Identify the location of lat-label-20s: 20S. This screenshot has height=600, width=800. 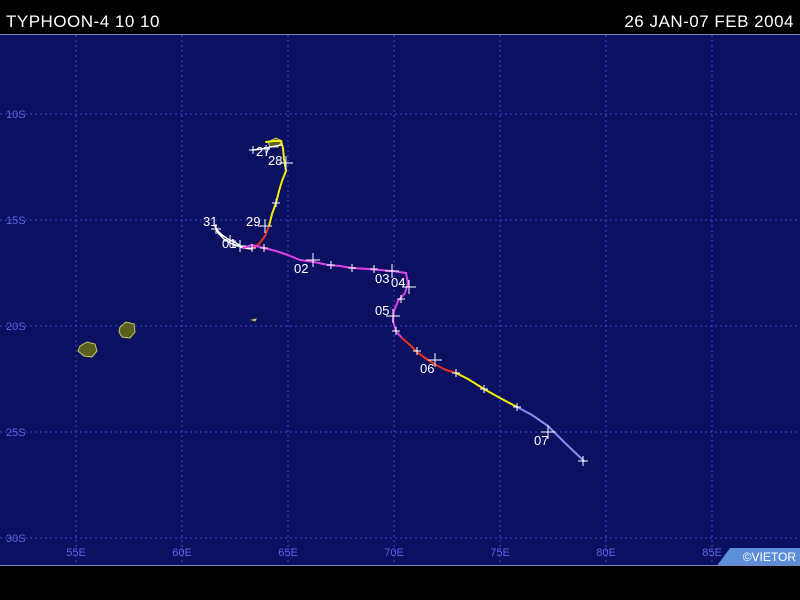
(16, 327).